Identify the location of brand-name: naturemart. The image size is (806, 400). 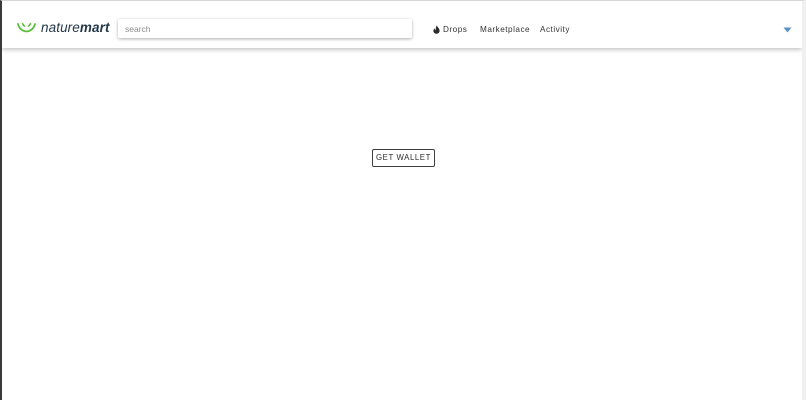
(75, 27).